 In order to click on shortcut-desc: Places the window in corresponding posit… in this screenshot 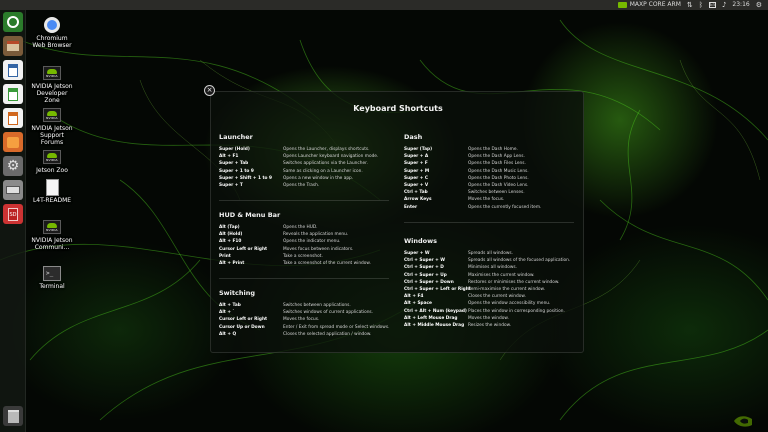, I will do `click(516, 311)`.